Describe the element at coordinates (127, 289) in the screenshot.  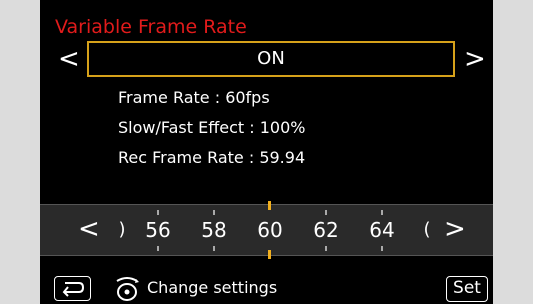
I see `dial-icon` at that location.